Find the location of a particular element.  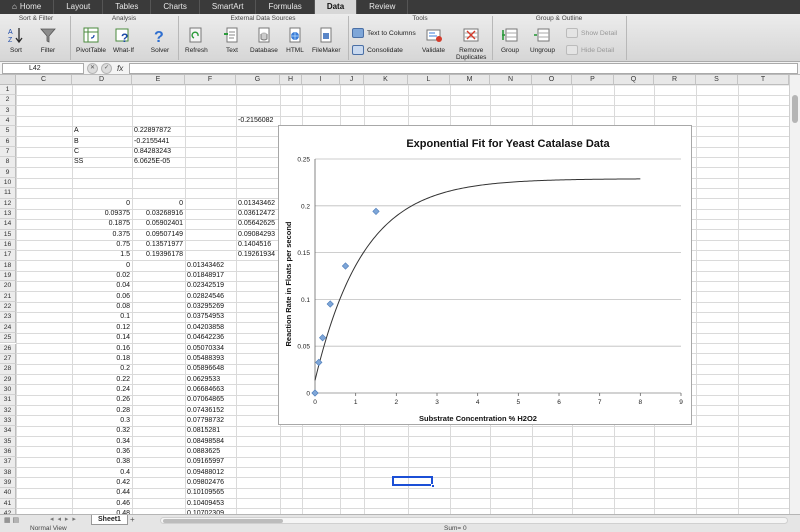

refresh-button: Refresh is located at coordinates (196, 39).